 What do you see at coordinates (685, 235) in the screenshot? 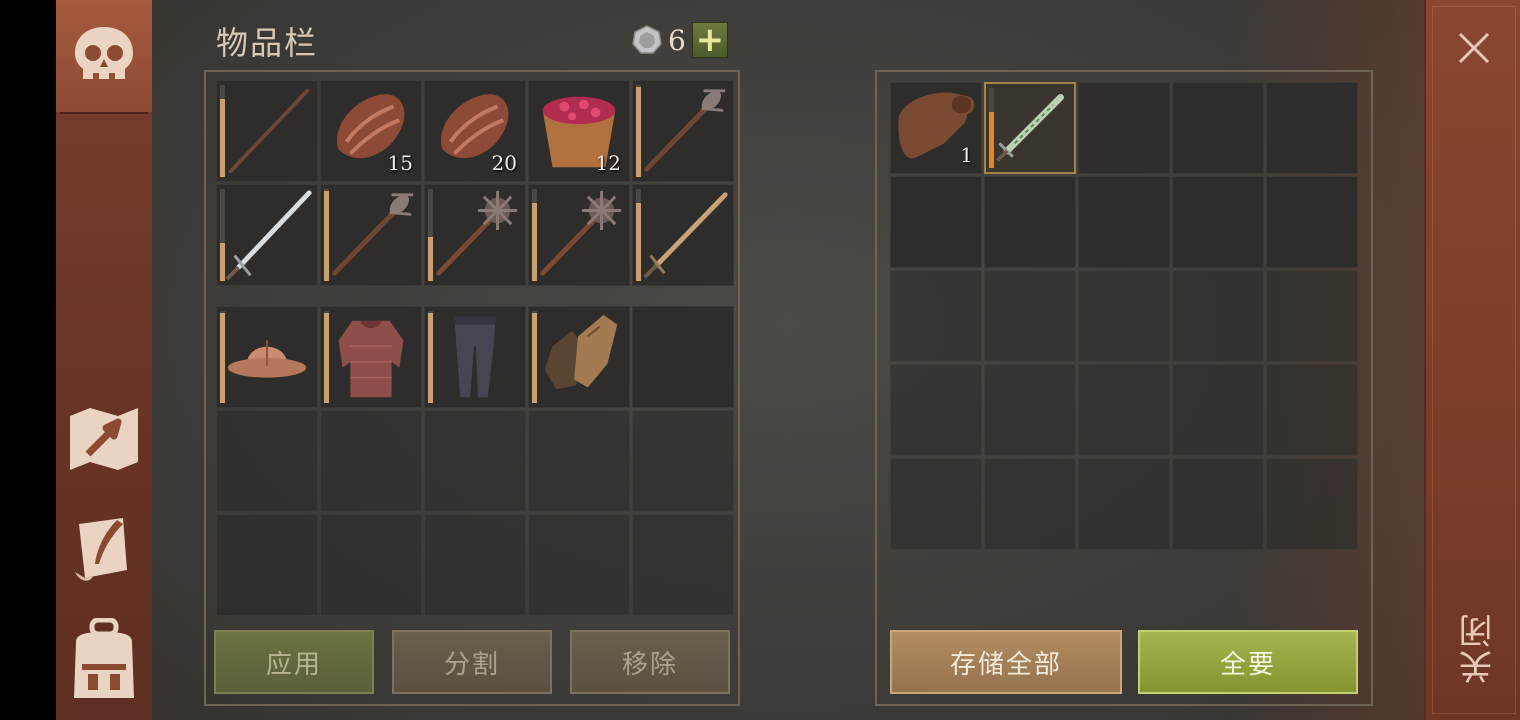
I see `bronze-sword-icon` at bounding box center [685, 235].